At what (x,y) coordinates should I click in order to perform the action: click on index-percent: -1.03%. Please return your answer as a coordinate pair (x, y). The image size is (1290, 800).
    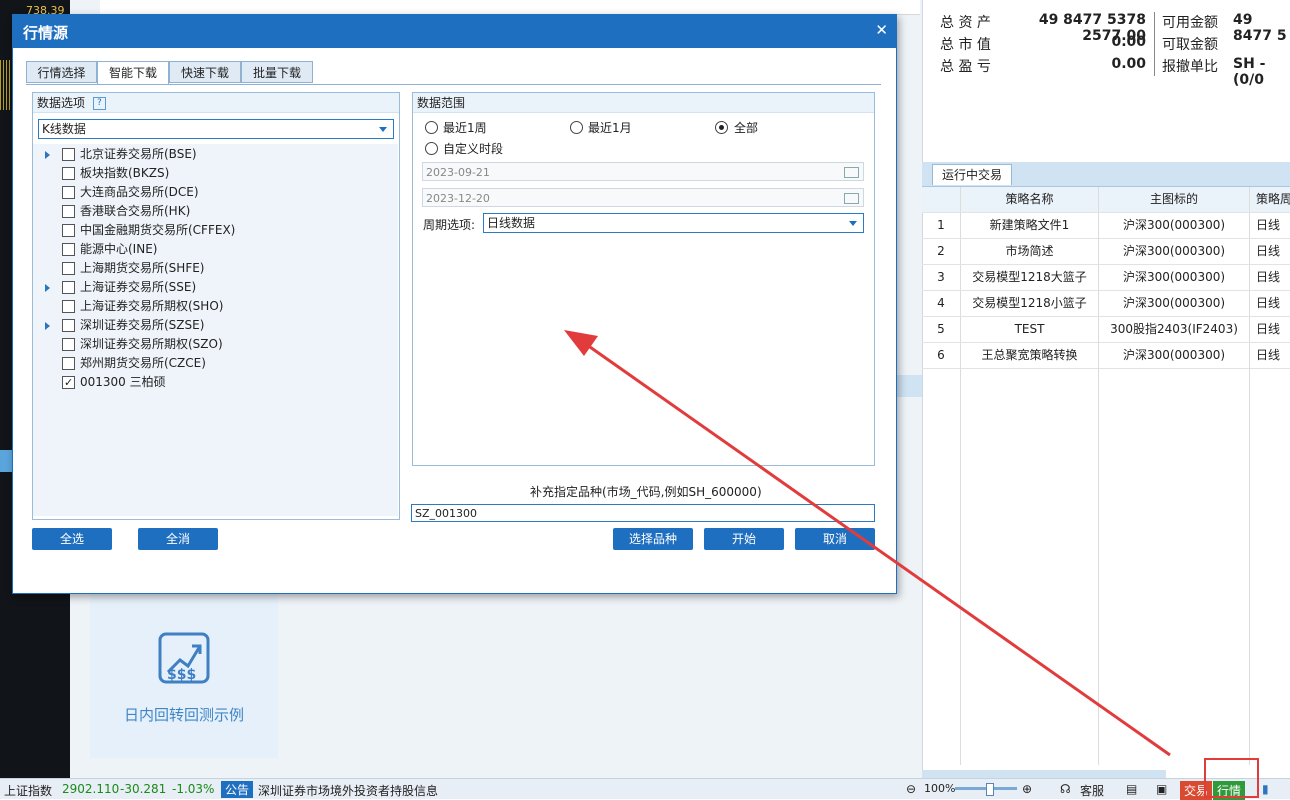
    Looking at the image, I should click on (193, 789).